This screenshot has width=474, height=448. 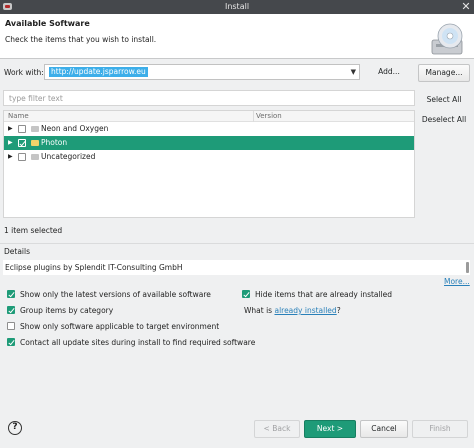 I want to click on column-name: Name, so click(x=18, y=116).